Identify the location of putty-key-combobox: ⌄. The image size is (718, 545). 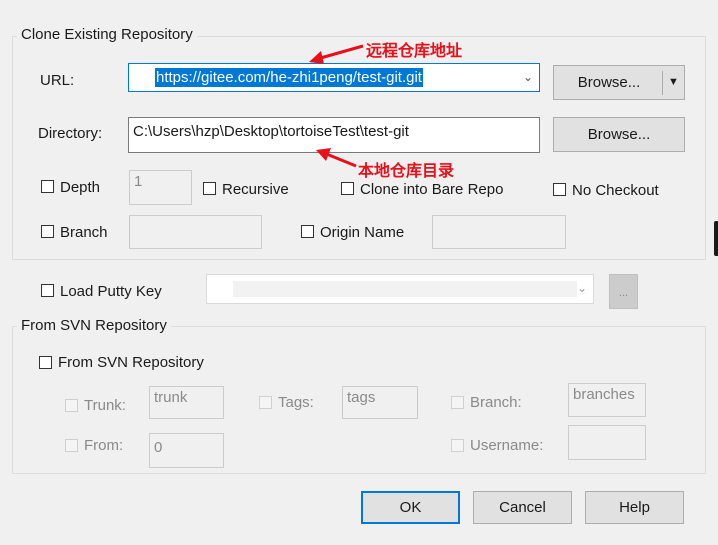
(400, 289).